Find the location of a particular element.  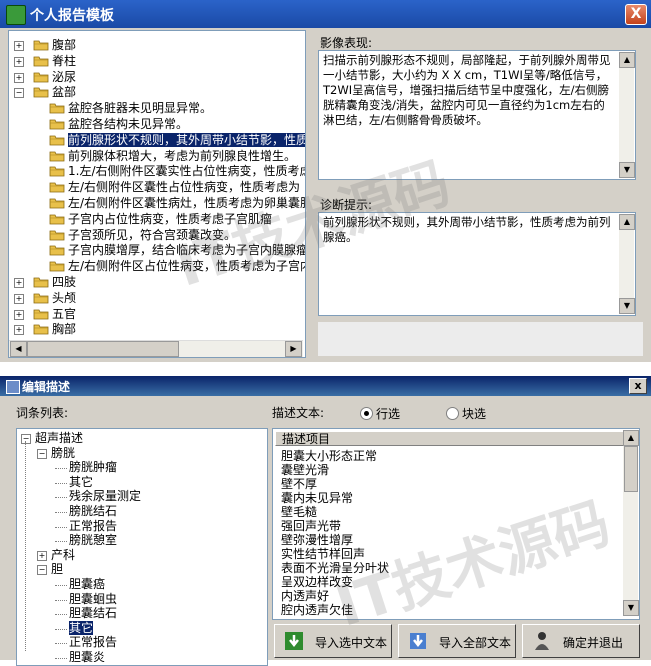

user-exit-icon is located at coordinates (542, 641).